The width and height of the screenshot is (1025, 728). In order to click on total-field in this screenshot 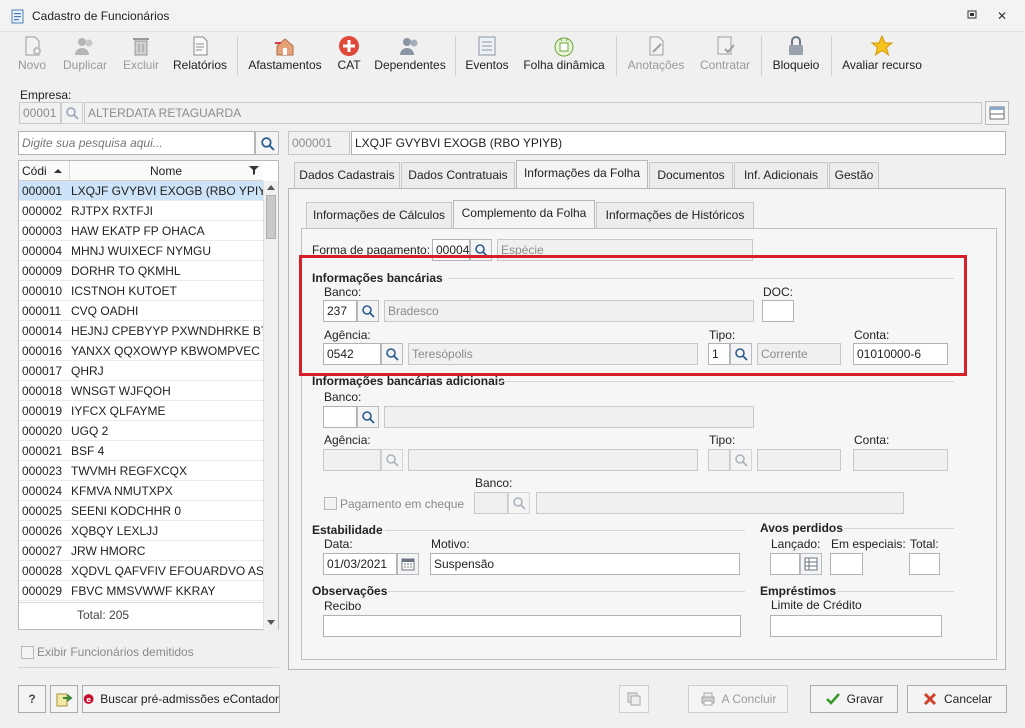, I will do `click(924, 564)`.